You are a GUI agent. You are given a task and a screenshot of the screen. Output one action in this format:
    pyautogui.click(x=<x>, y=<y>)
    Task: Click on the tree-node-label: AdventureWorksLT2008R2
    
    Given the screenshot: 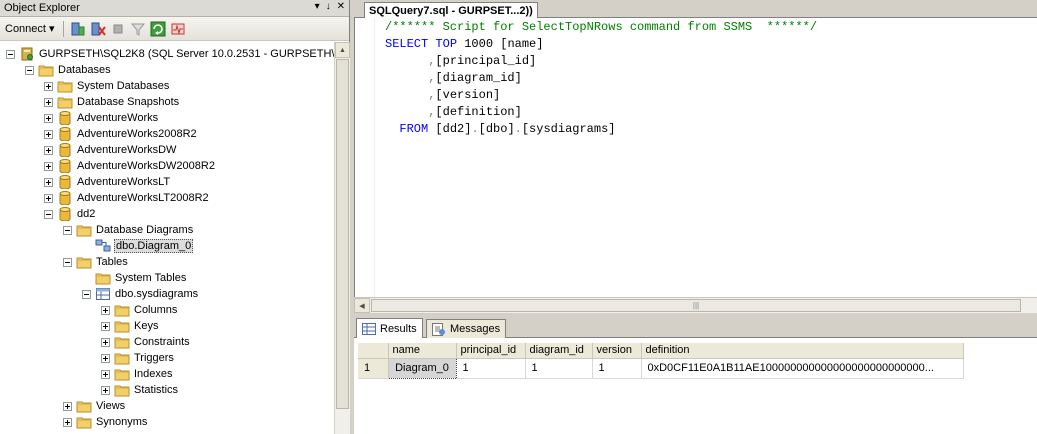 What is the action you would take?
    pyautogui.click(x=143, y=198)
    